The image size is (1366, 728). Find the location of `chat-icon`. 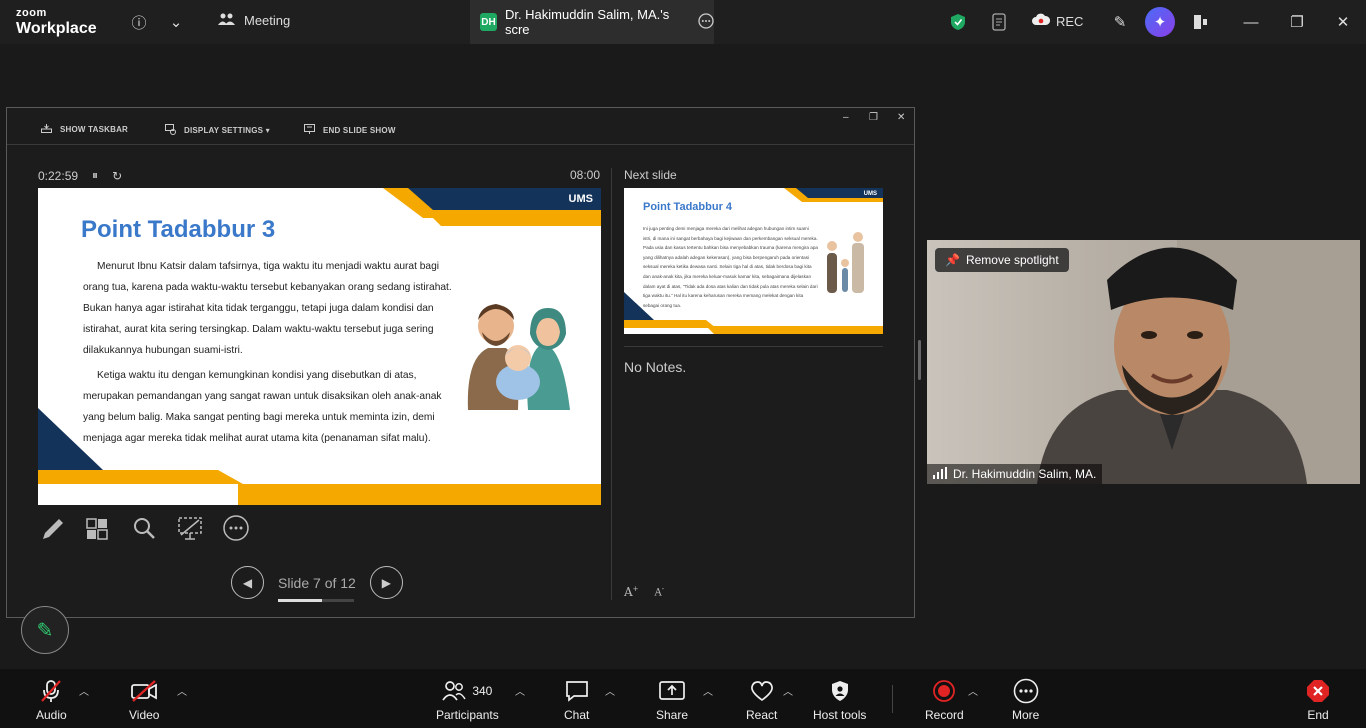

chat-icon is located at coordinates (577, 691).